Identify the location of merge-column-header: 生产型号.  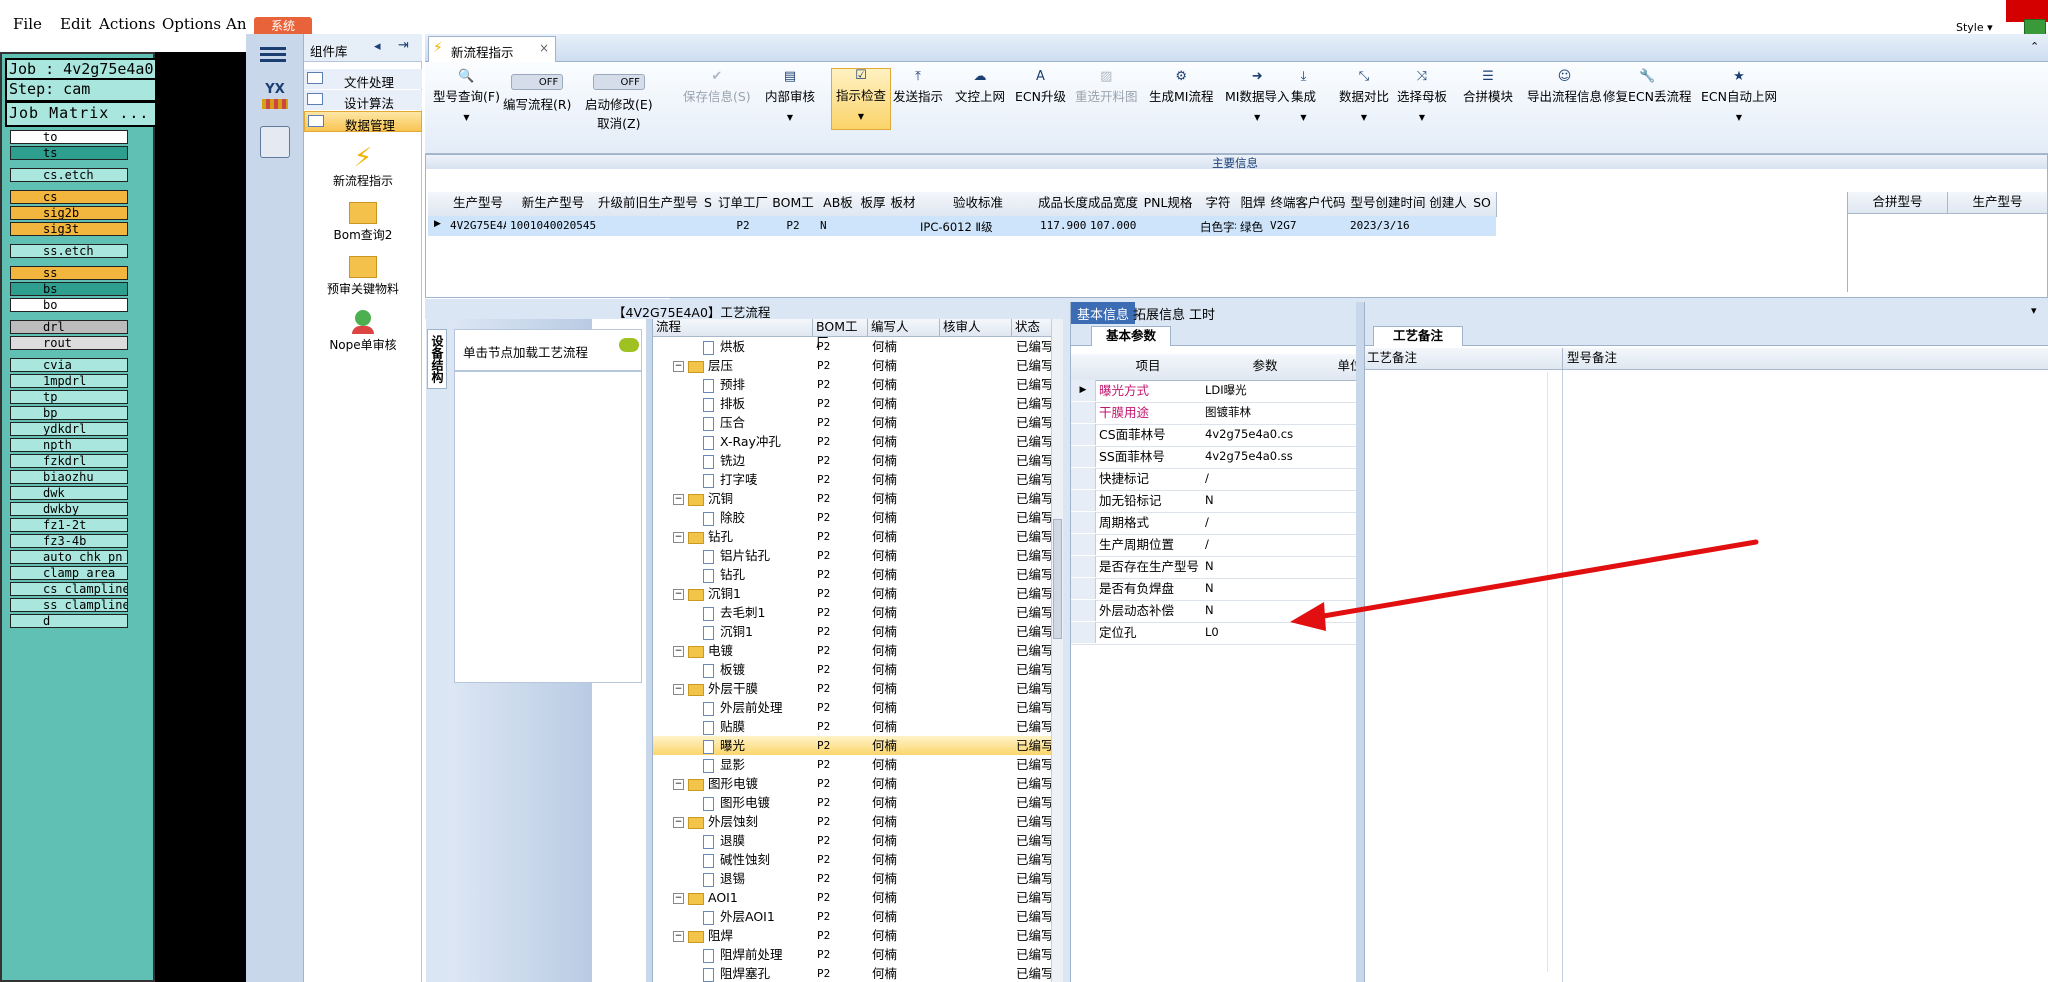
(1998, 203).